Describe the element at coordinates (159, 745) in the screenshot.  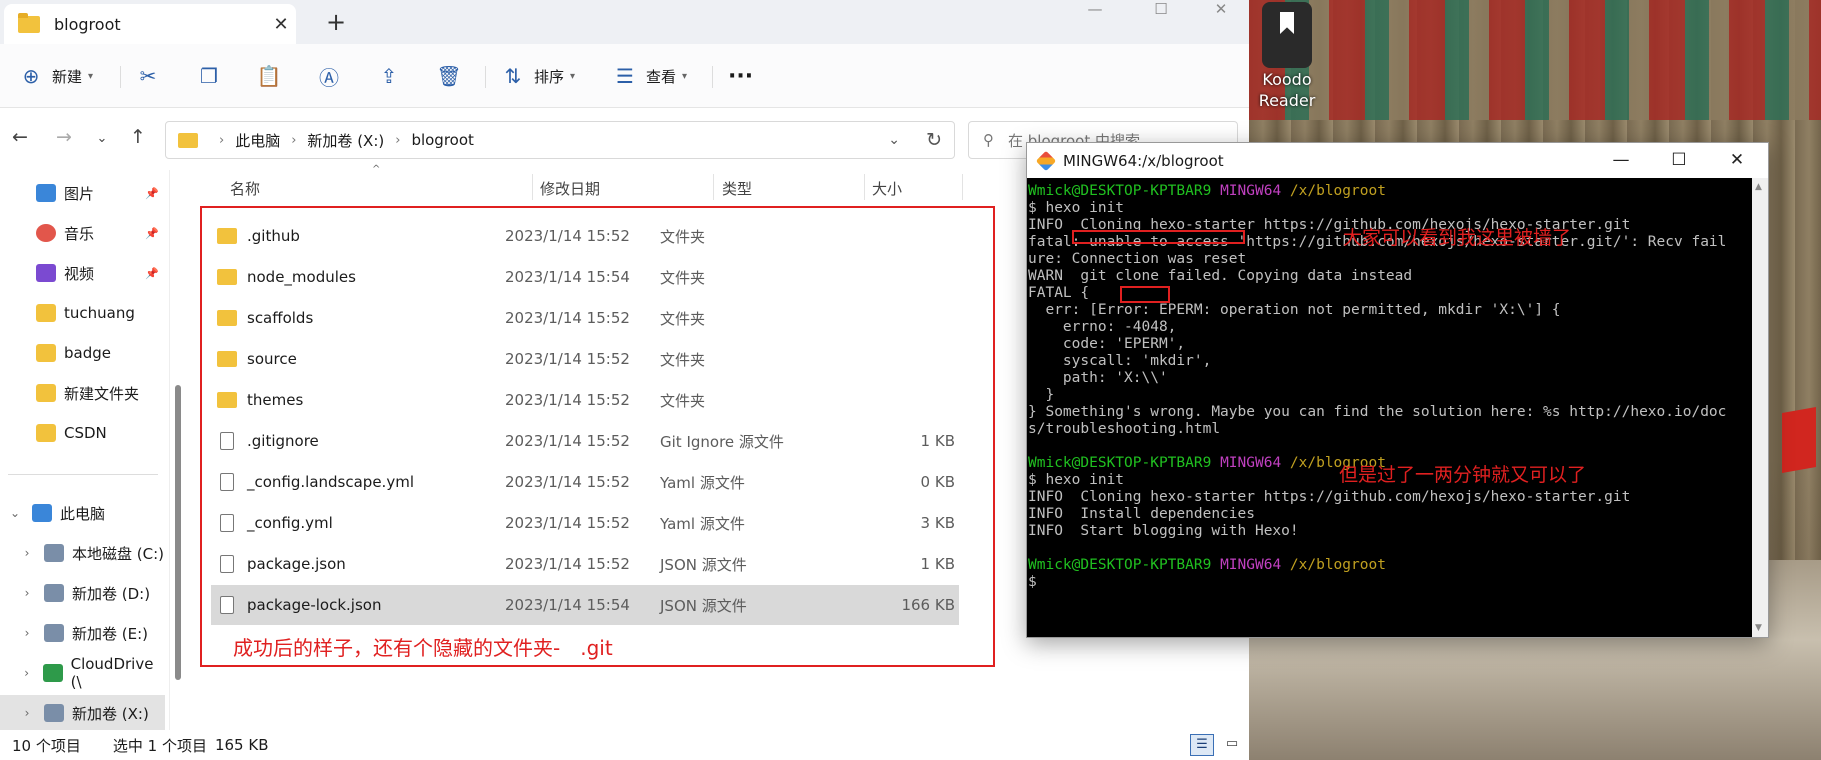
I see `status-selected: 选中 1 个项目` at that location.